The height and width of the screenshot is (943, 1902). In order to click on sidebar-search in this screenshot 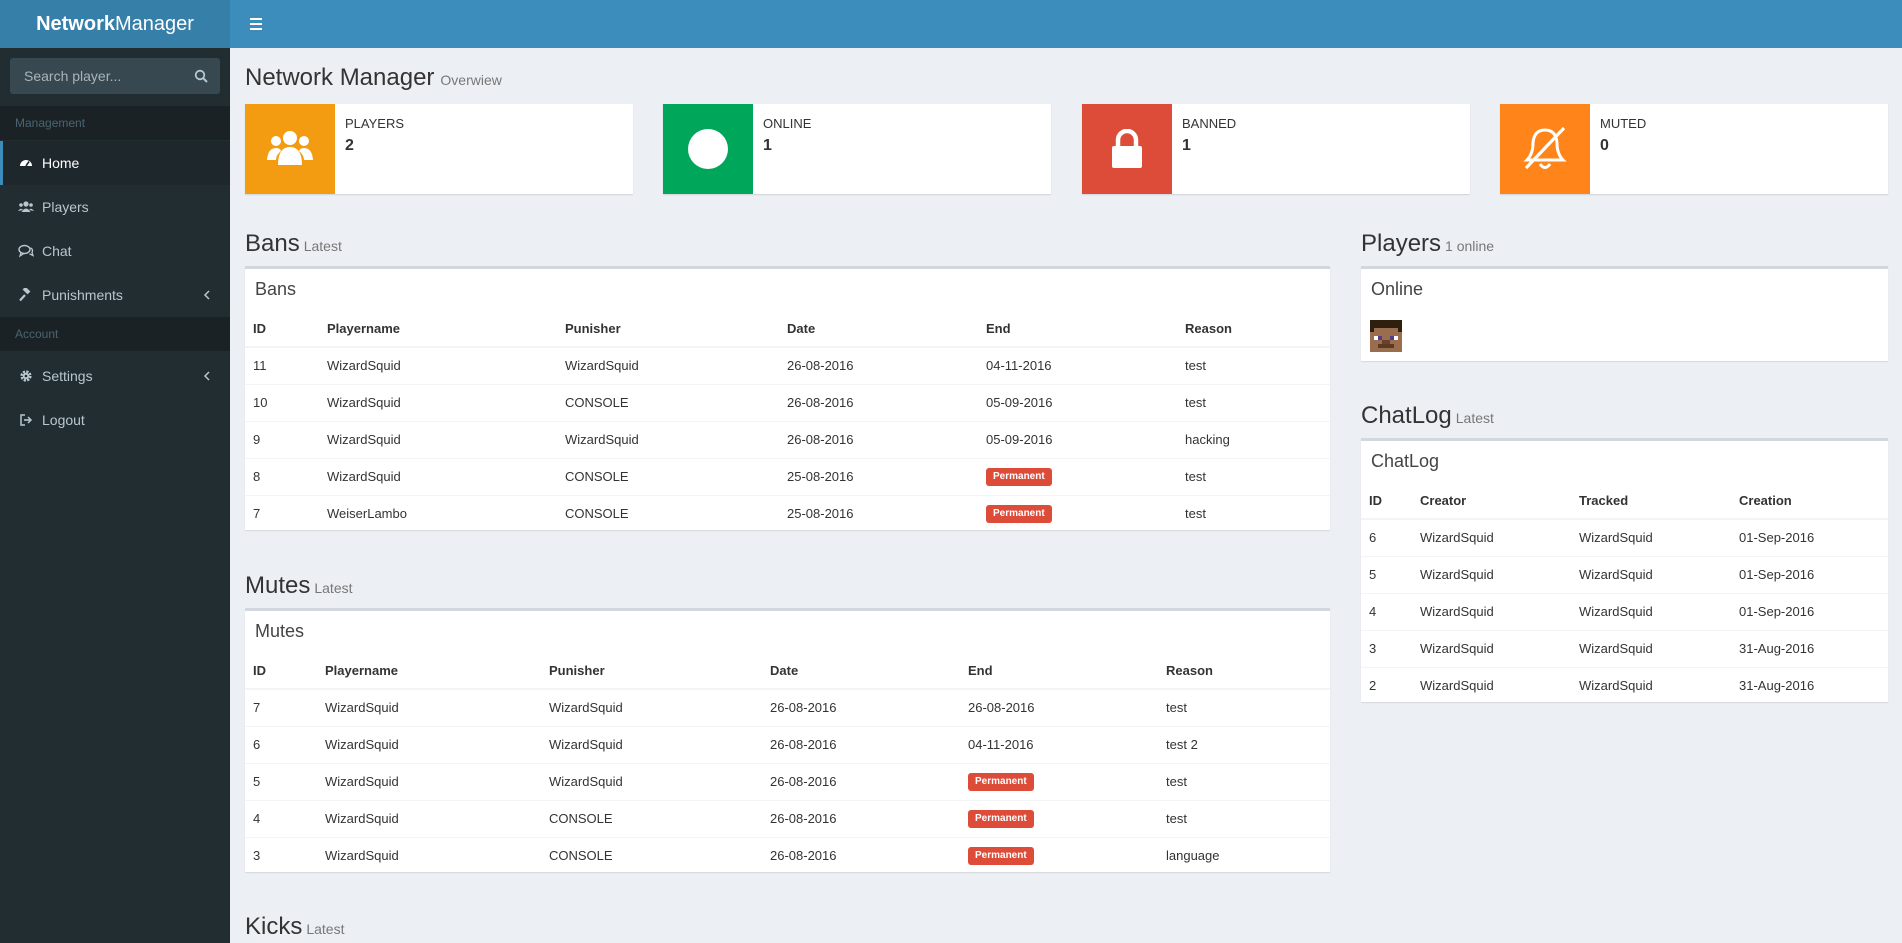, I will do `click(115, 76)`.